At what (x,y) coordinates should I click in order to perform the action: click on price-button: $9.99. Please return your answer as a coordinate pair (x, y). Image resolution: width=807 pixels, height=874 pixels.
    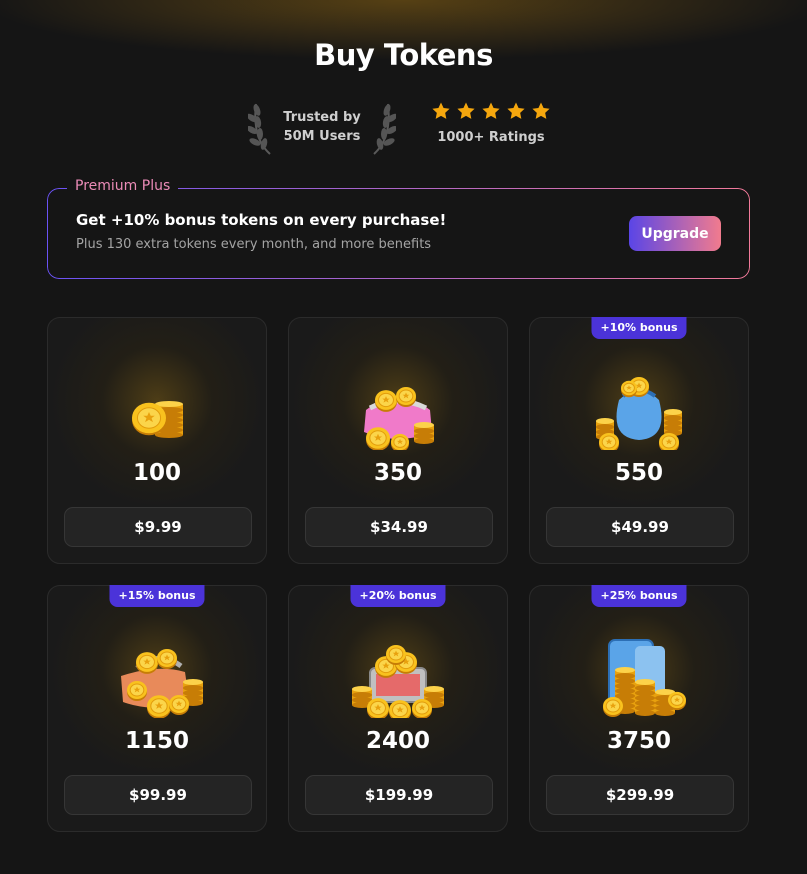
    Looking at the image, I should click on (158, 527).